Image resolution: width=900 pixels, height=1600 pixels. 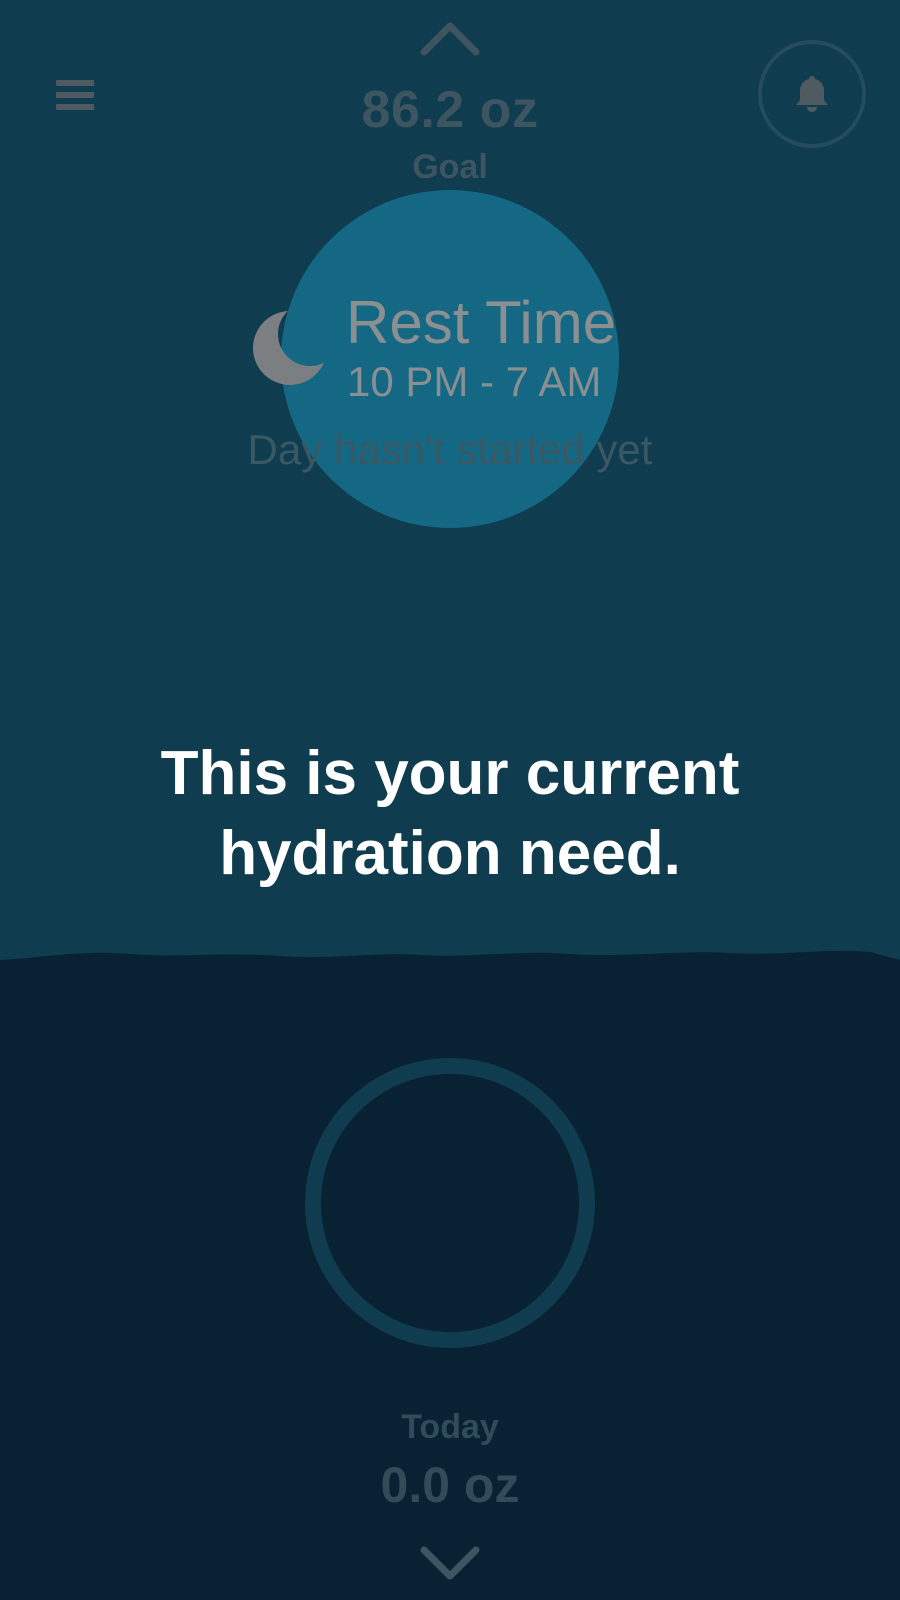 I want to click on coach-mark-line-2: hydration need., so click(x=450, y=853).